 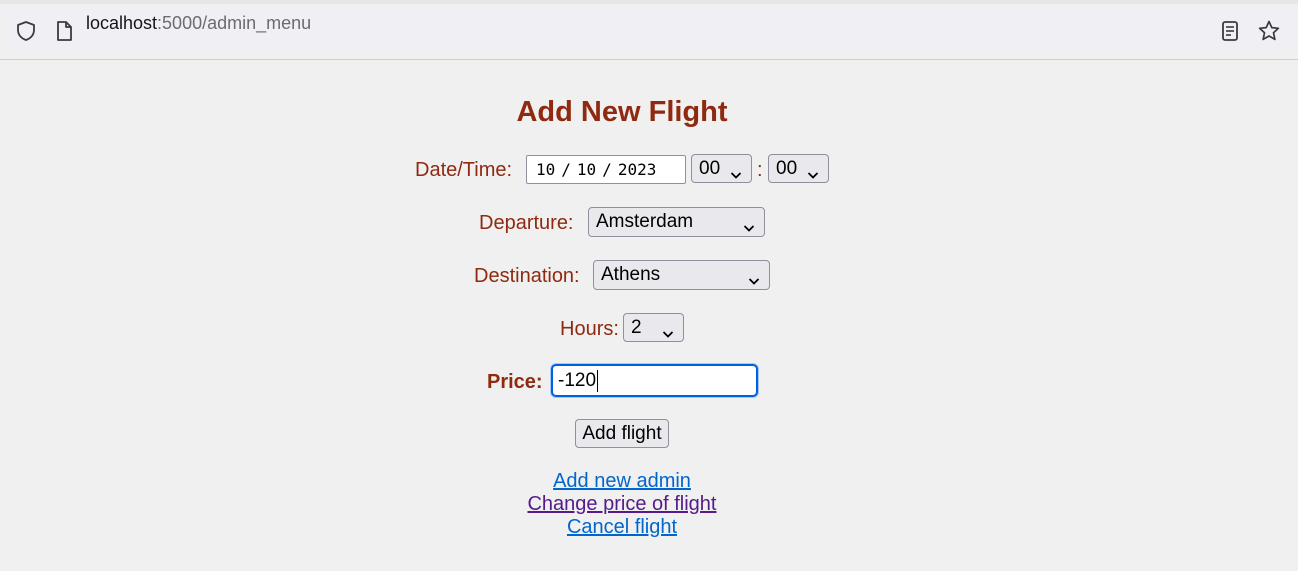 What do you see at coordinates (636, 327) in the screenshot?
I see `hours-value: 2` at bounding box center [636, 327].